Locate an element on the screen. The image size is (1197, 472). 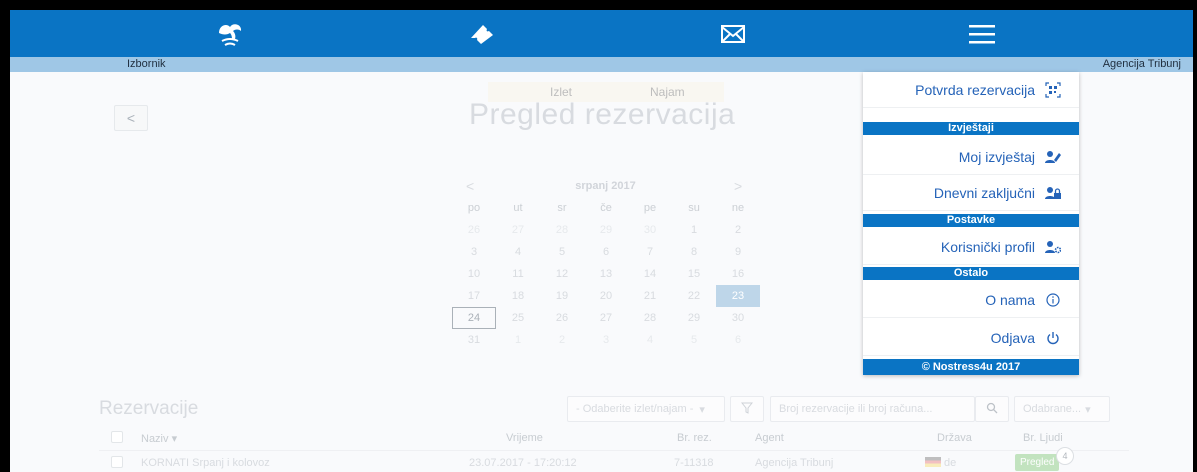
calendar-day: 21 is located at coordinates (650, 296).